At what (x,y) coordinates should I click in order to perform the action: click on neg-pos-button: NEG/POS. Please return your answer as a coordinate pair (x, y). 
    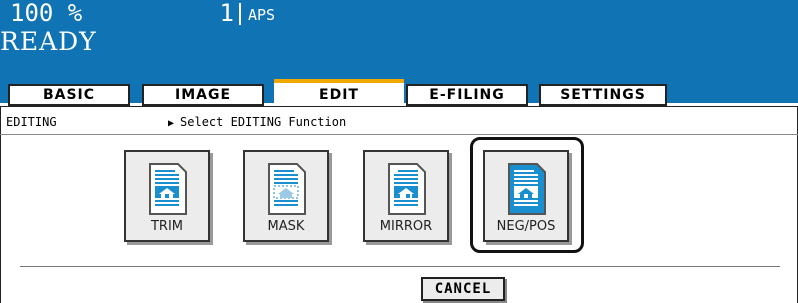
    Looking at the image, I should click on (526, 196).